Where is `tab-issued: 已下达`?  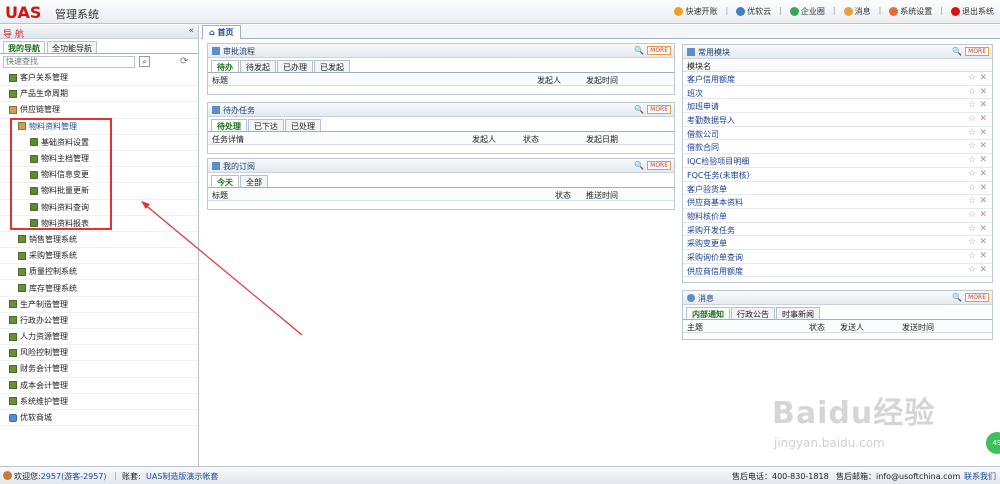 tab-issued: 已下达 is located at coordinates (266, 125).